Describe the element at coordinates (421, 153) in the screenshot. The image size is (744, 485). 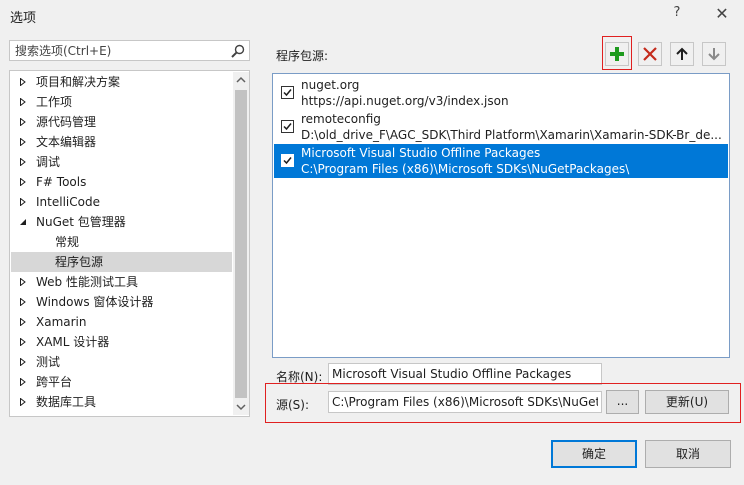
I see `source-name: Microsoft Visual Studio Offline Packages` at that location.